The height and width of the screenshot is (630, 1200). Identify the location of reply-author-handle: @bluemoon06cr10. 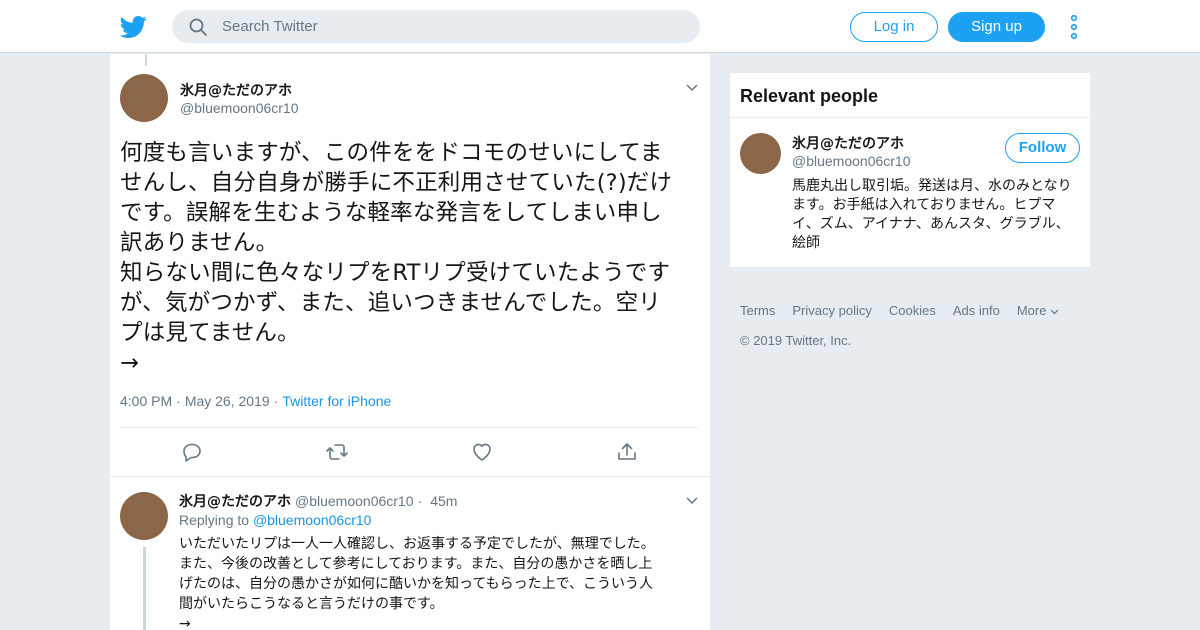
(354, 501).